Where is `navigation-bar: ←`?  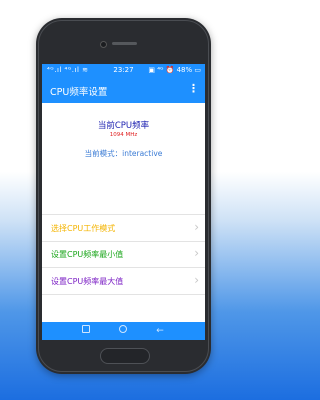 navigation-bar: ← is located at coordinates (123, 331).